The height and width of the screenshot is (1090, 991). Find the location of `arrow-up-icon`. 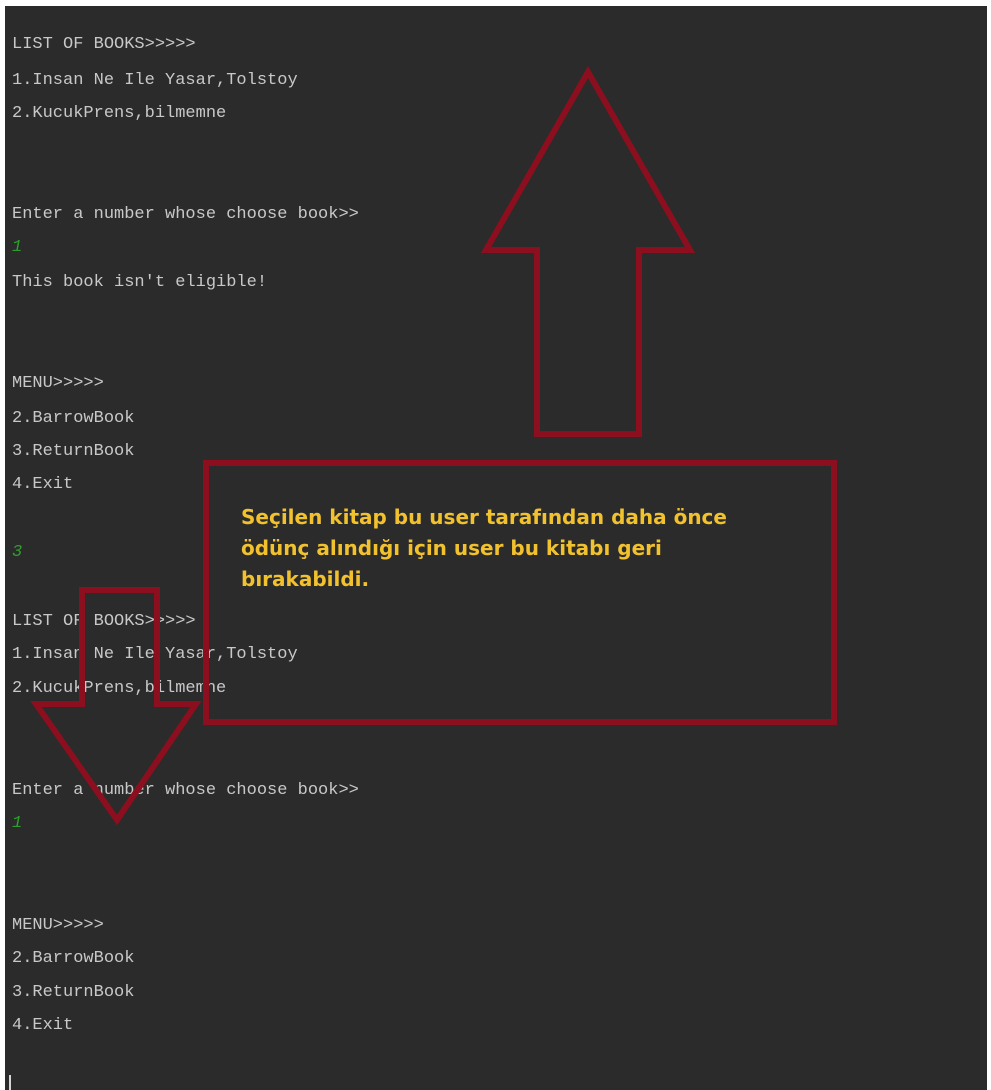

arrow-up-icon is located at coordinates (588, 251).